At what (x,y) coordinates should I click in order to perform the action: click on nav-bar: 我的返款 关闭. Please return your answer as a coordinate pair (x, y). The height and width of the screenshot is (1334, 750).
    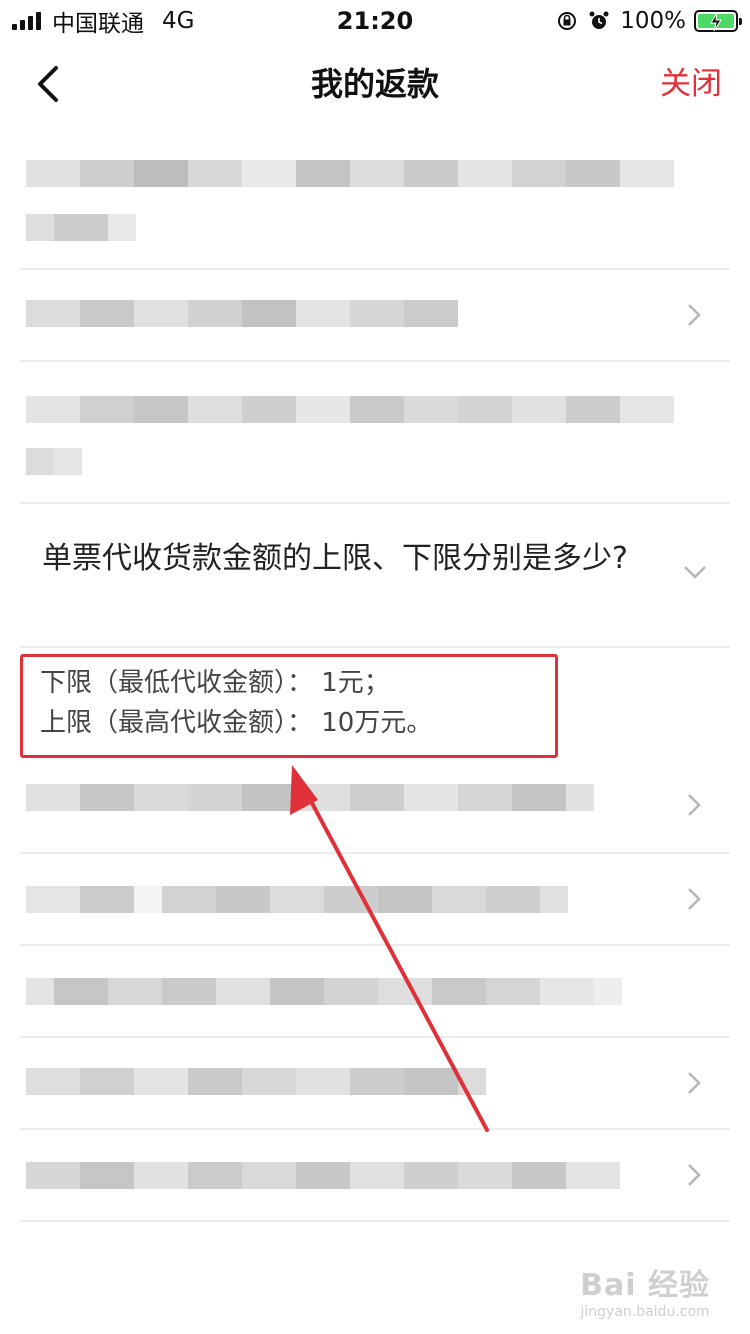
    Looking at the image, I should click on (375, 85).